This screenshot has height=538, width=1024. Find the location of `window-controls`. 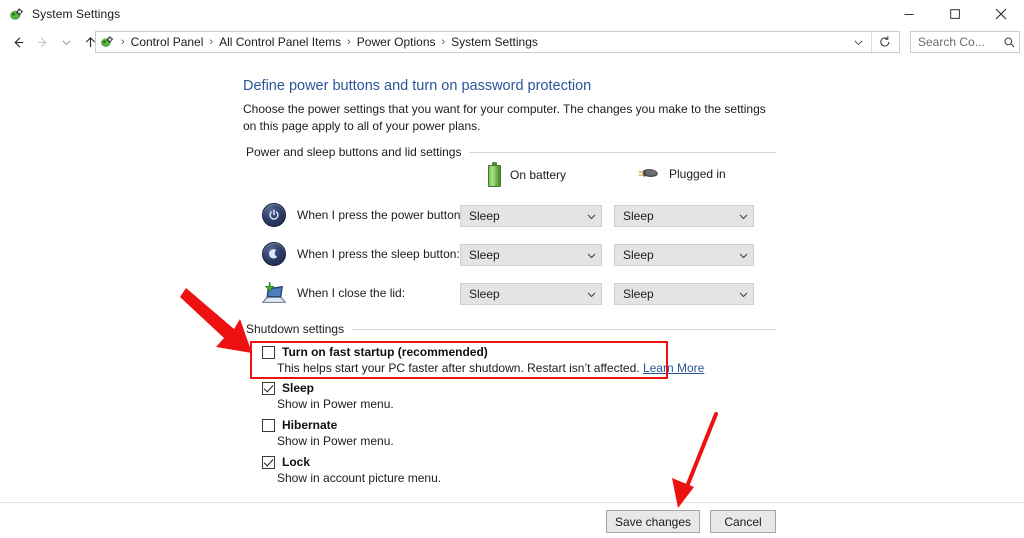

window-controls is located at coordinates (955, 14).